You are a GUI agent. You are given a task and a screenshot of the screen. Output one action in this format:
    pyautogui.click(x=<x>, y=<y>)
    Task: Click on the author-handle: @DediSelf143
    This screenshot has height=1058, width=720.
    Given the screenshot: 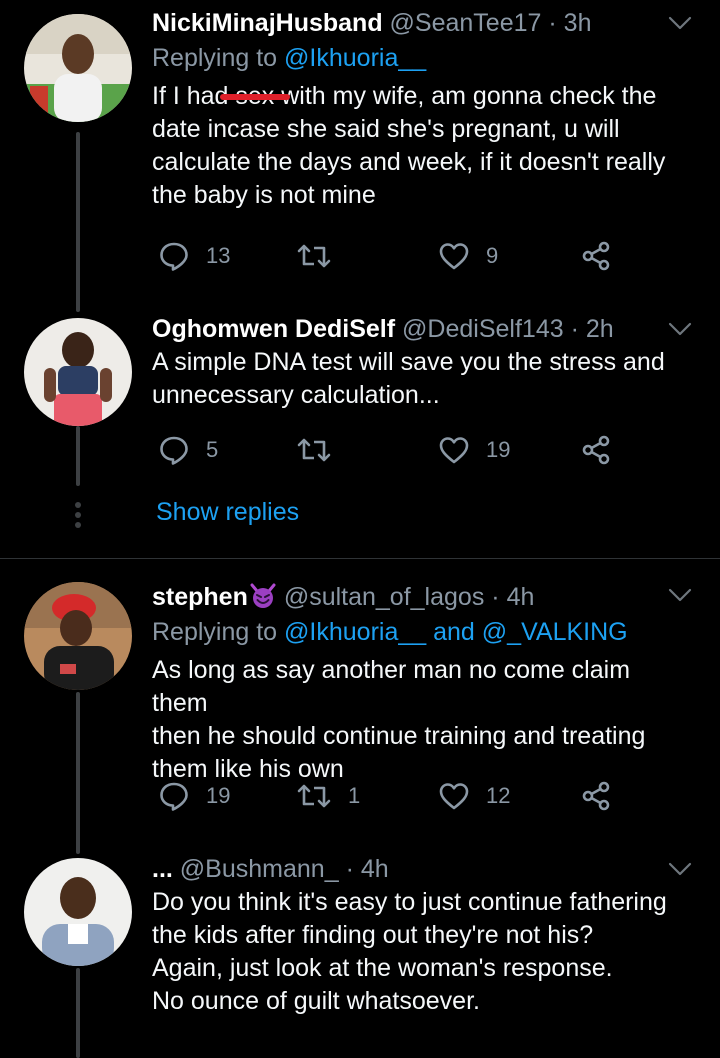 What is the action you would take?
    pyautogui.click(x=483, y=329)
    